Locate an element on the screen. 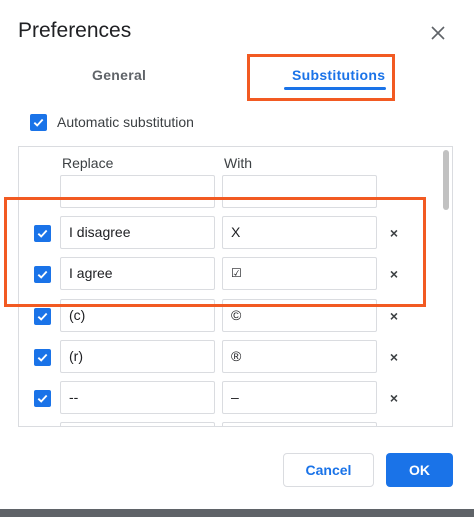 The width and height of the screenshot is (474, 517). with-input: – is located at coordinates (299, 397).